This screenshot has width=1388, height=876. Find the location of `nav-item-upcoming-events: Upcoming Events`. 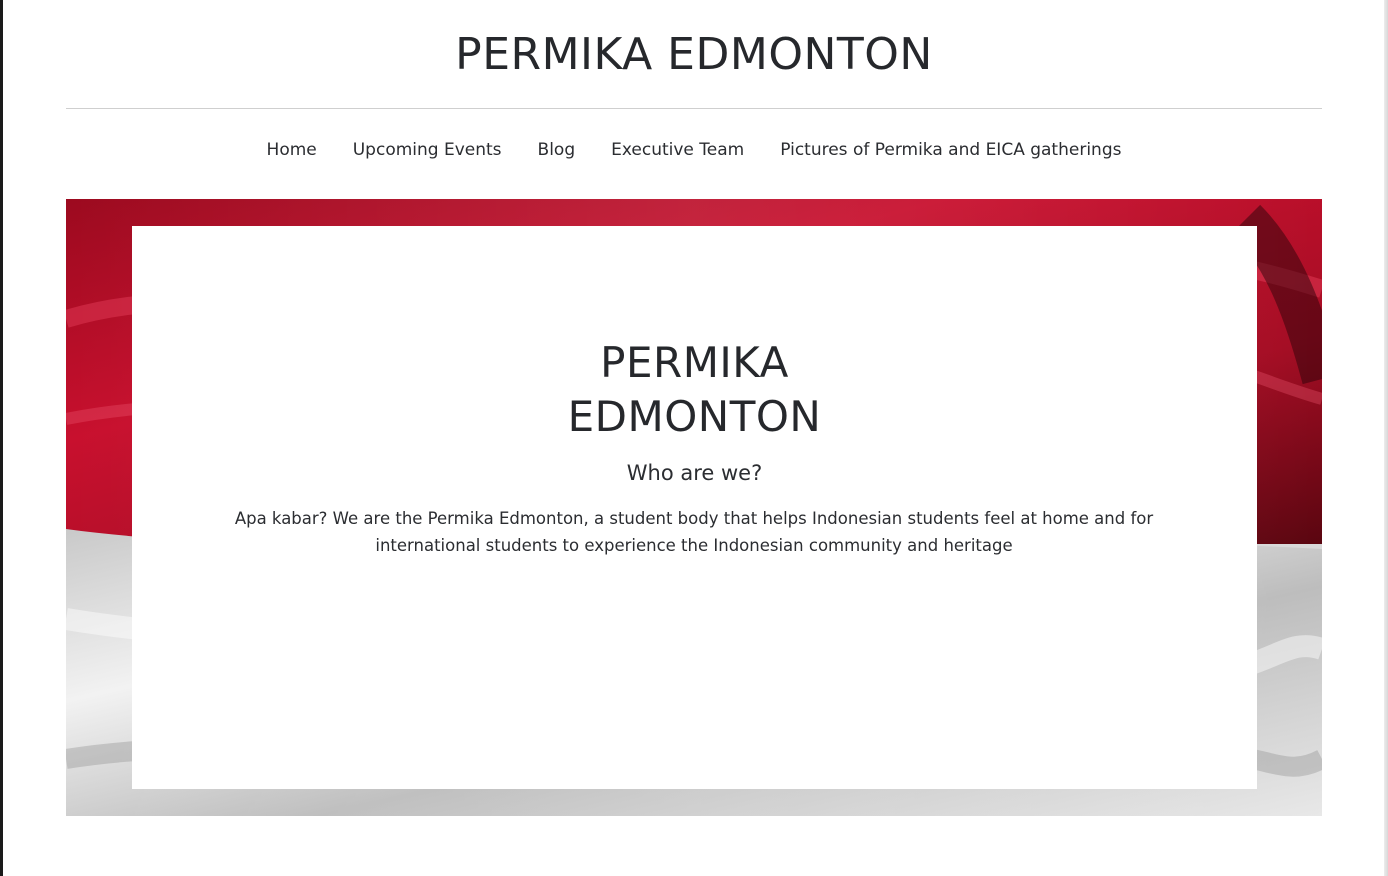

nav-item-upcoming-events: Upcoming Events is located at coordinates (427, 150).